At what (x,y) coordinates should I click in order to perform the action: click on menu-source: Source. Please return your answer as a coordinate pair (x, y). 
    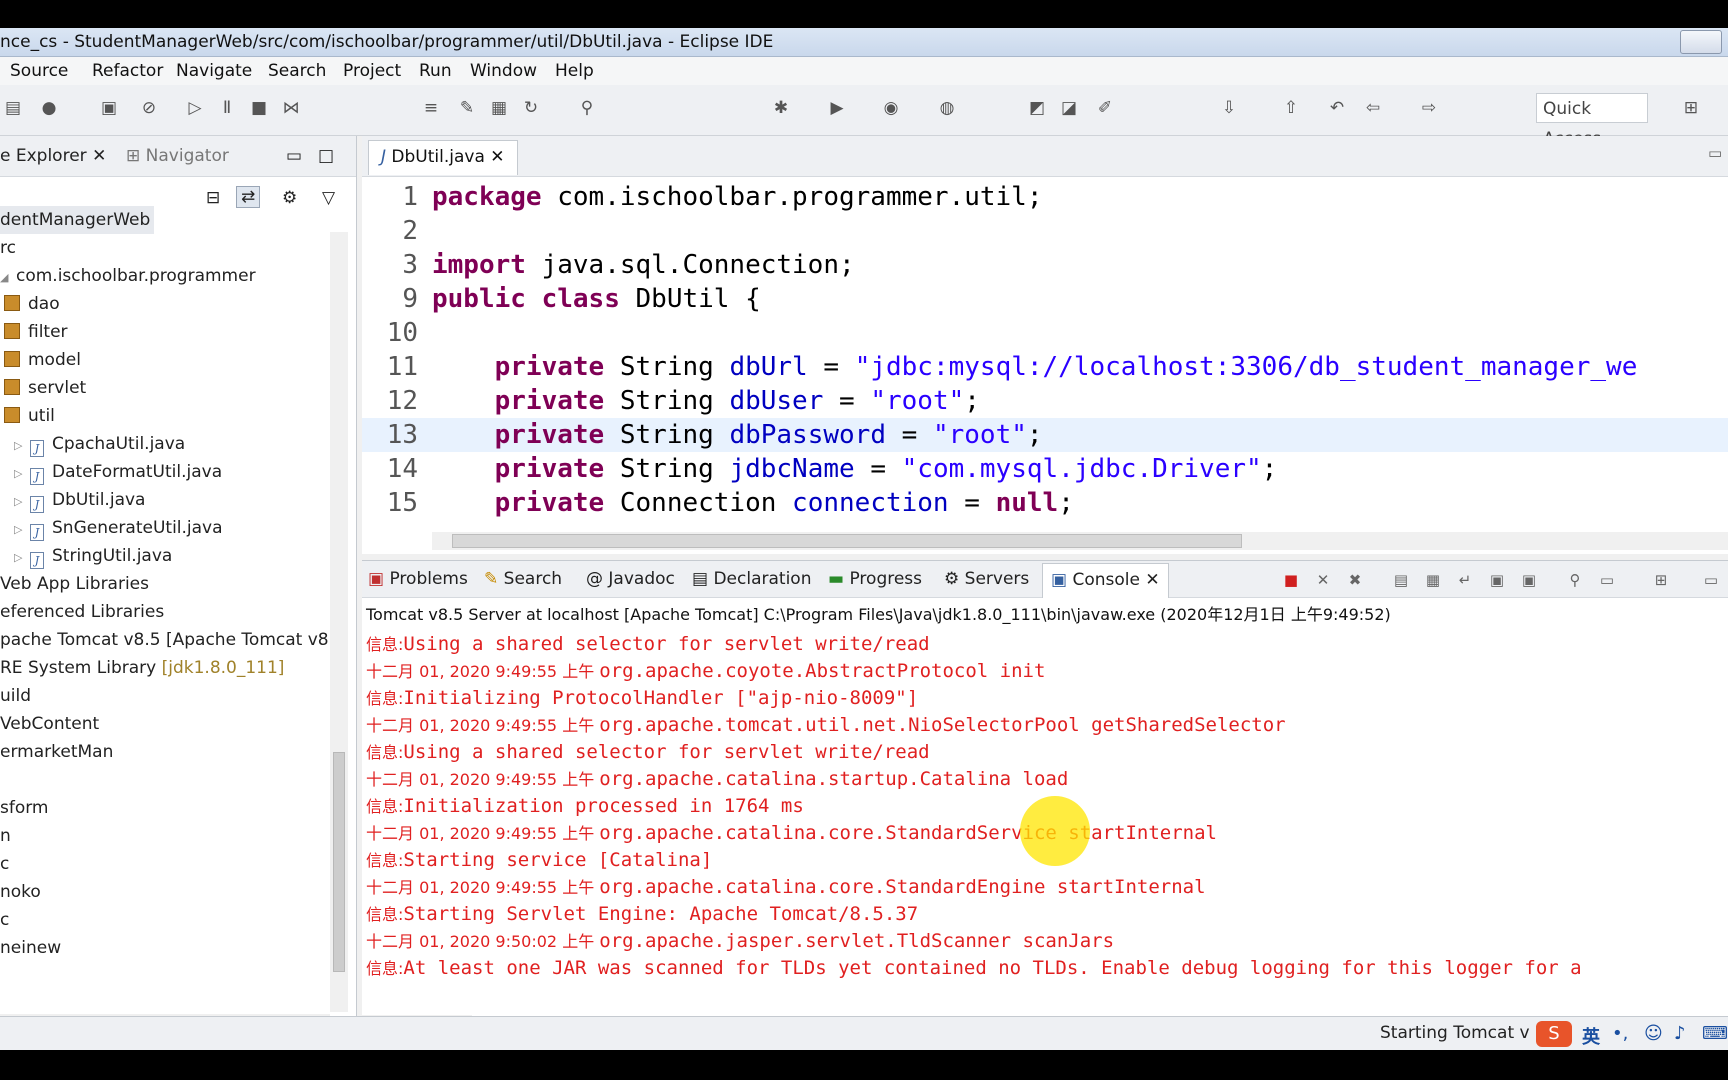
    Looking at the image, I should click on (39, 71).